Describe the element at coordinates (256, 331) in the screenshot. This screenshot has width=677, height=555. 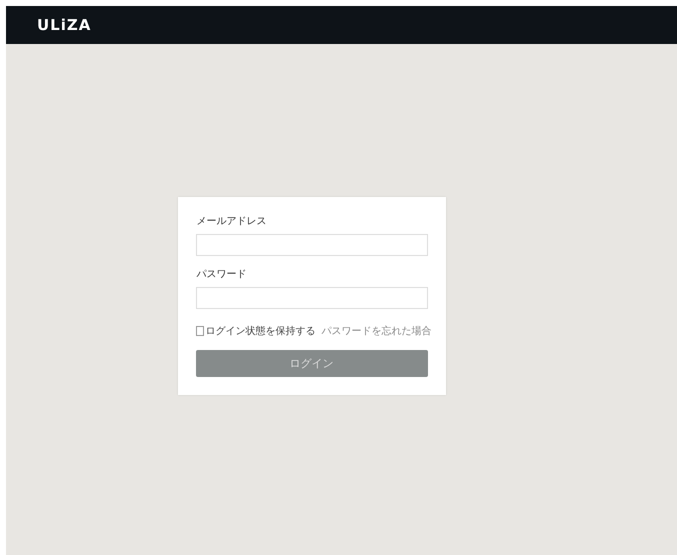
I see `remember-checkbox: ログイン状態を保持する` at that location.